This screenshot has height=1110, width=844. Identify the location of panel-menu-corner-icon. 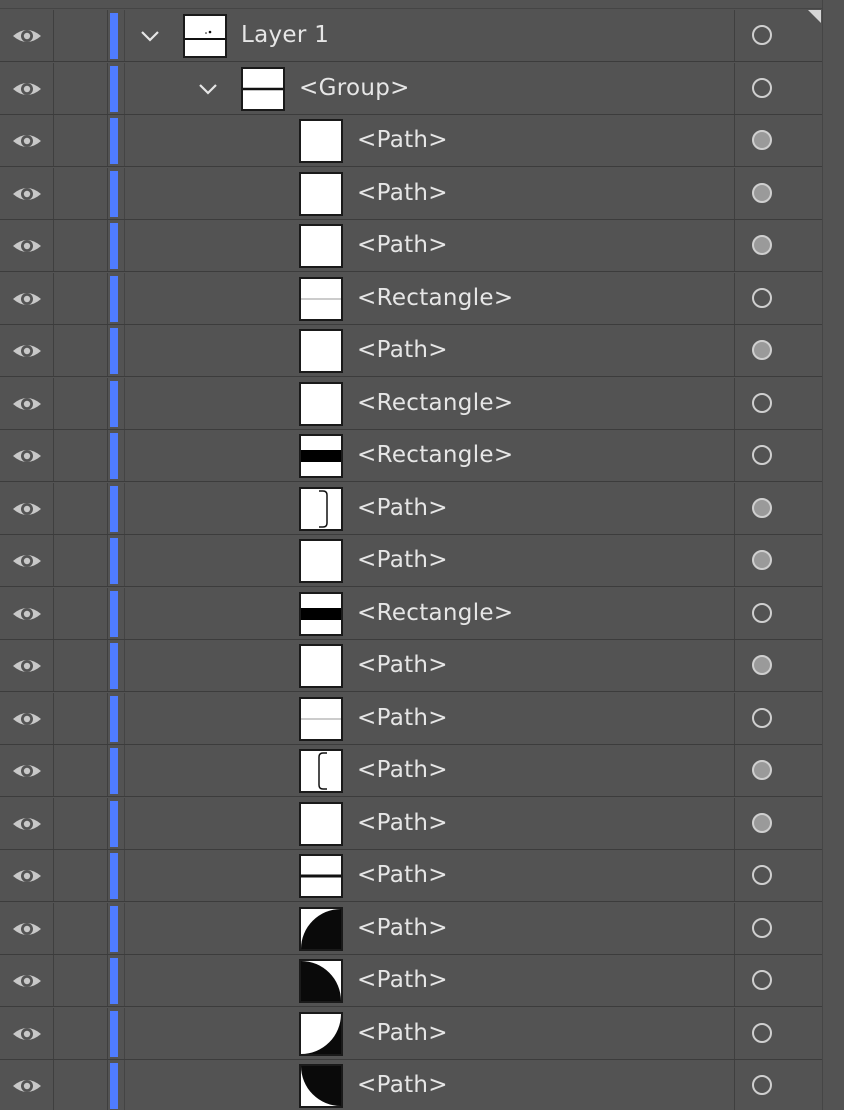
(814, 16).